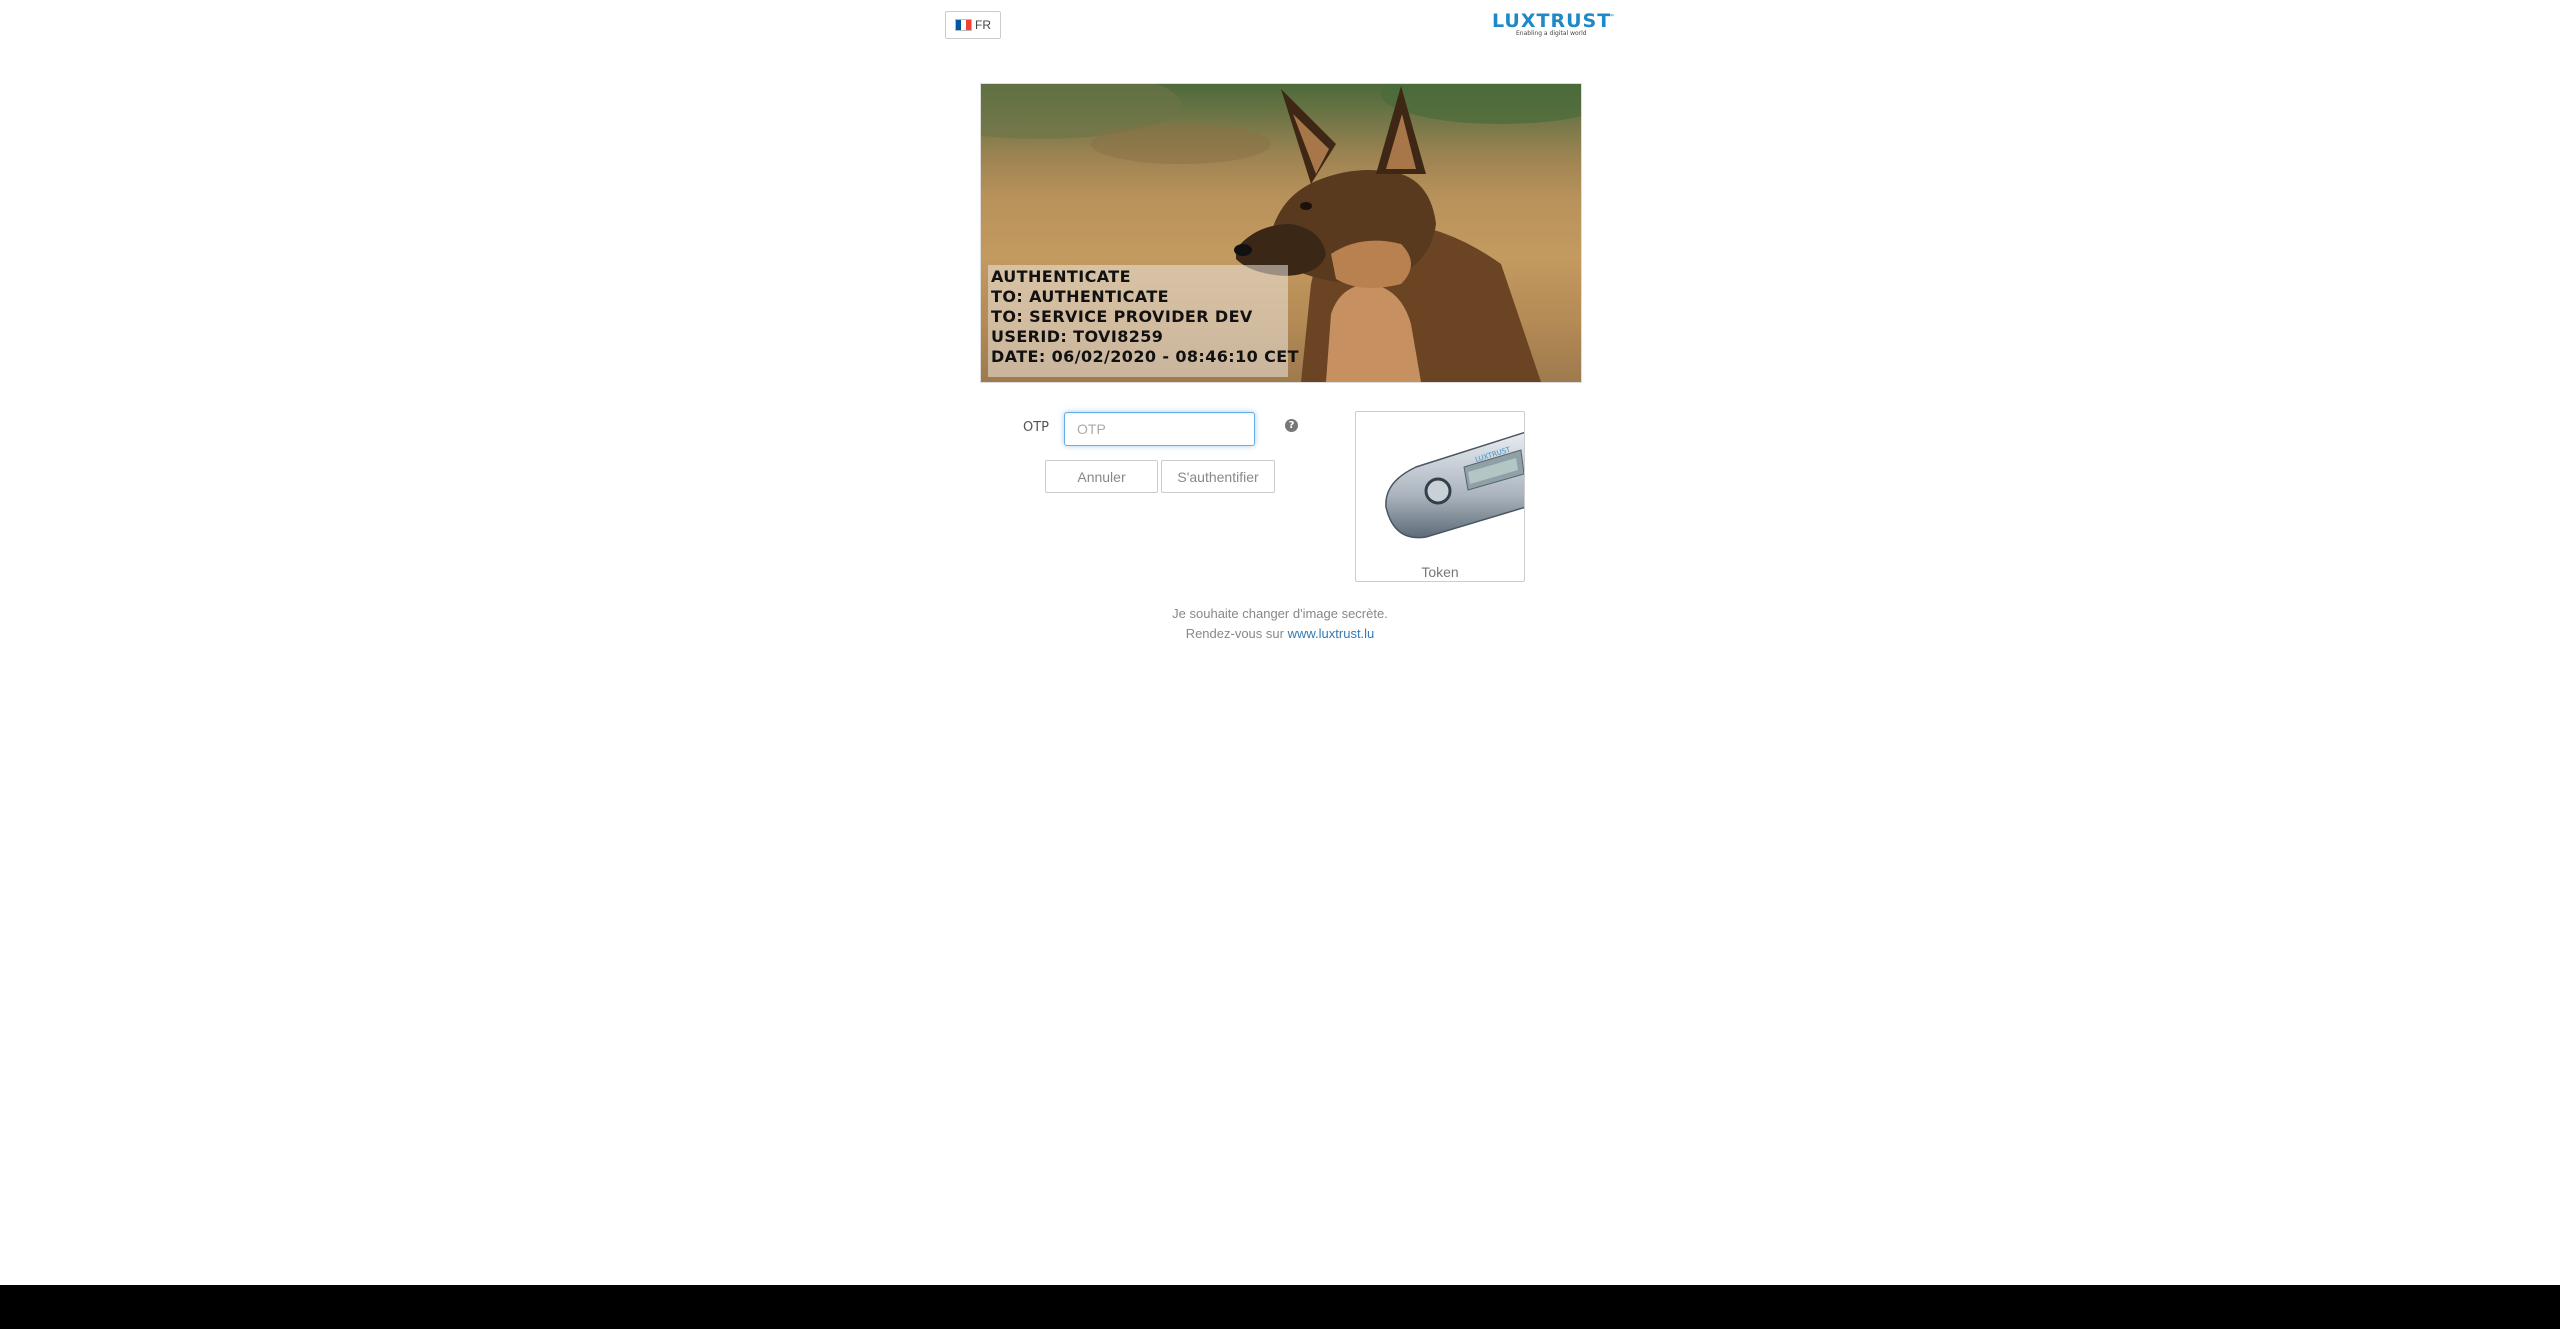 Image resolution: width=2560 pixels, height=1329 pixels. I want to click on luxtrust-link: www.luxtrust.lu, so click(1331, 633).